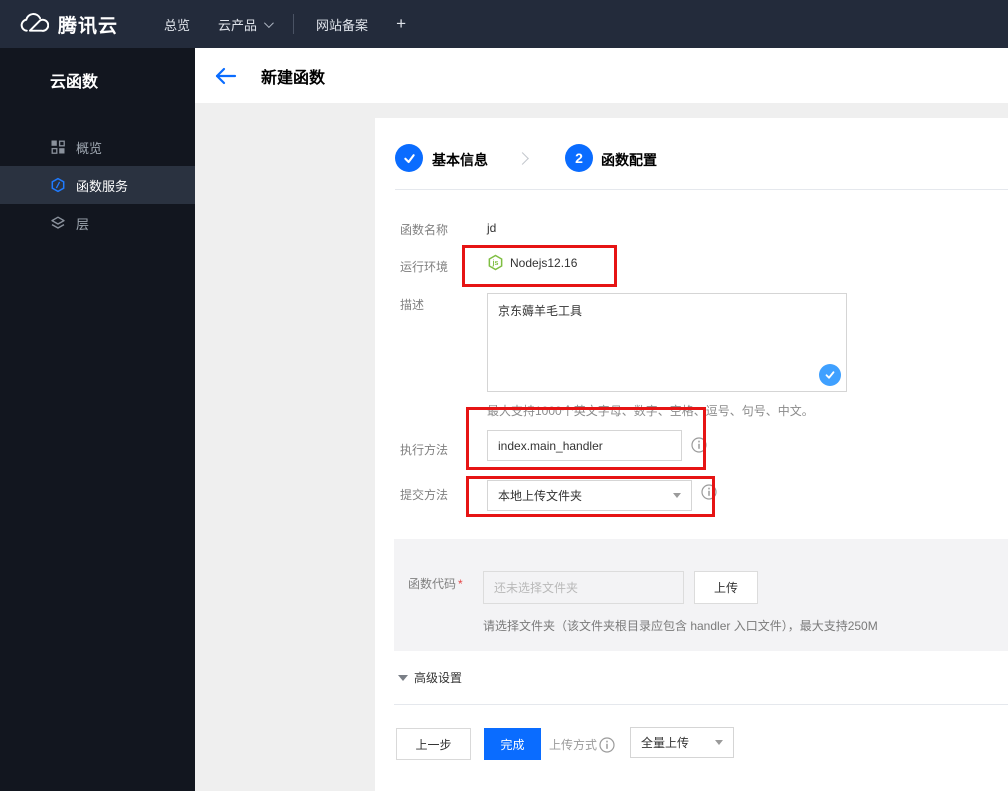 This screenshot has width=1008, height=791. I want to click on grid-icon, so click(58, 147).